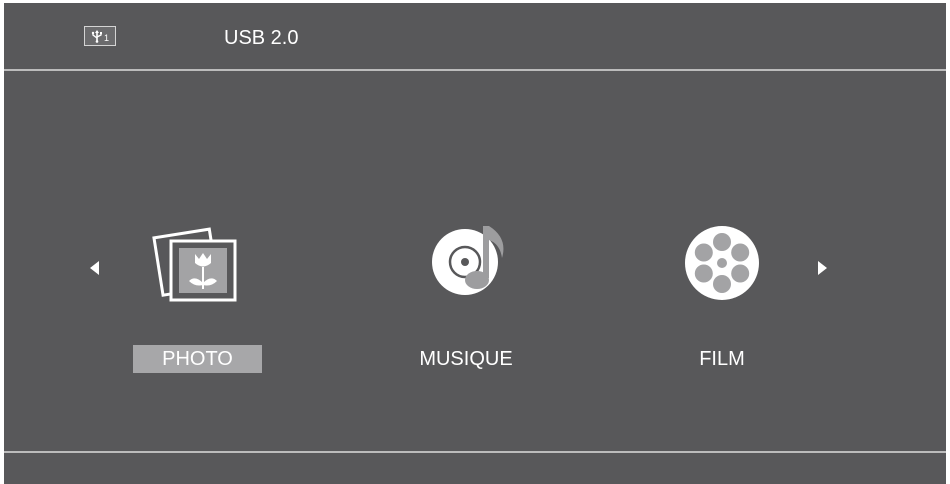  What do you see at coordinates (822, 268) in the screenshot?
I see `triangle-right-icon` at bounding box center [822, 268].